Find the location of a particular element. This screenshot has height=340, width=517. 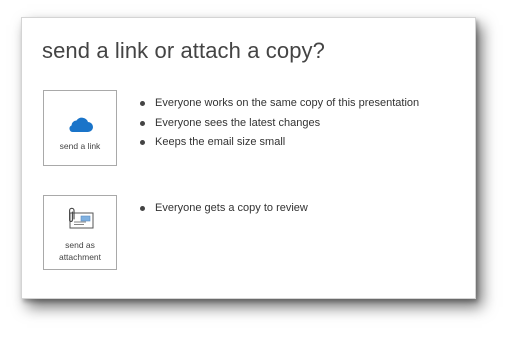

dialog-title: send a link or attach a copy? is located at coordinates (183, 50).